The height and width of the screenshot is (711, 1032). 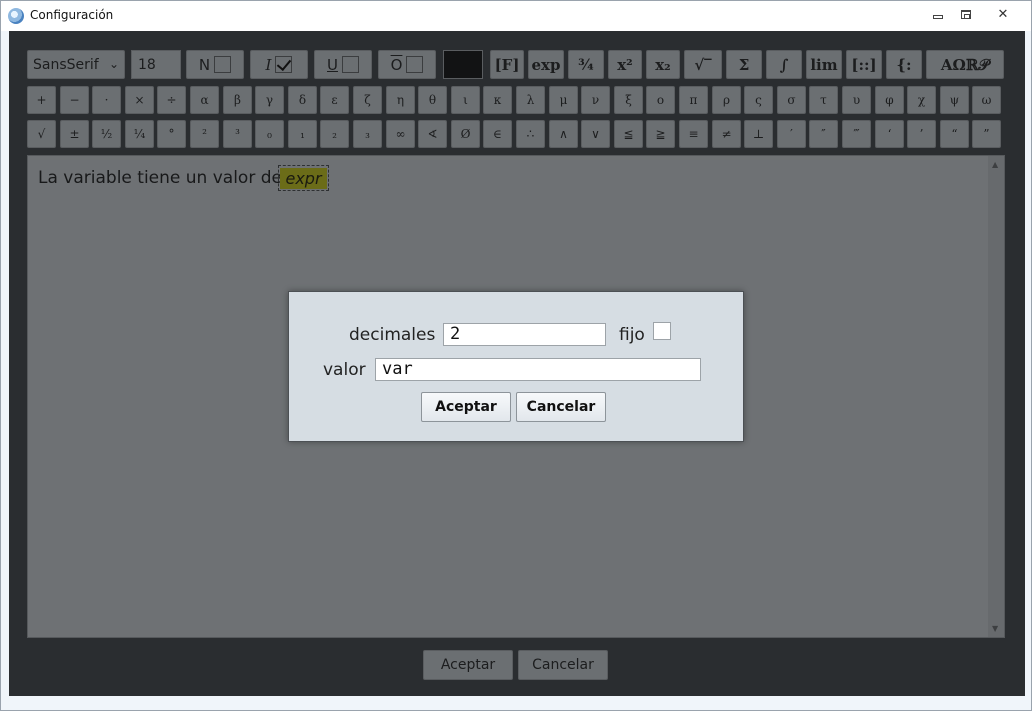 I want to click on underline-checkbox, so click(x=350, y=64).